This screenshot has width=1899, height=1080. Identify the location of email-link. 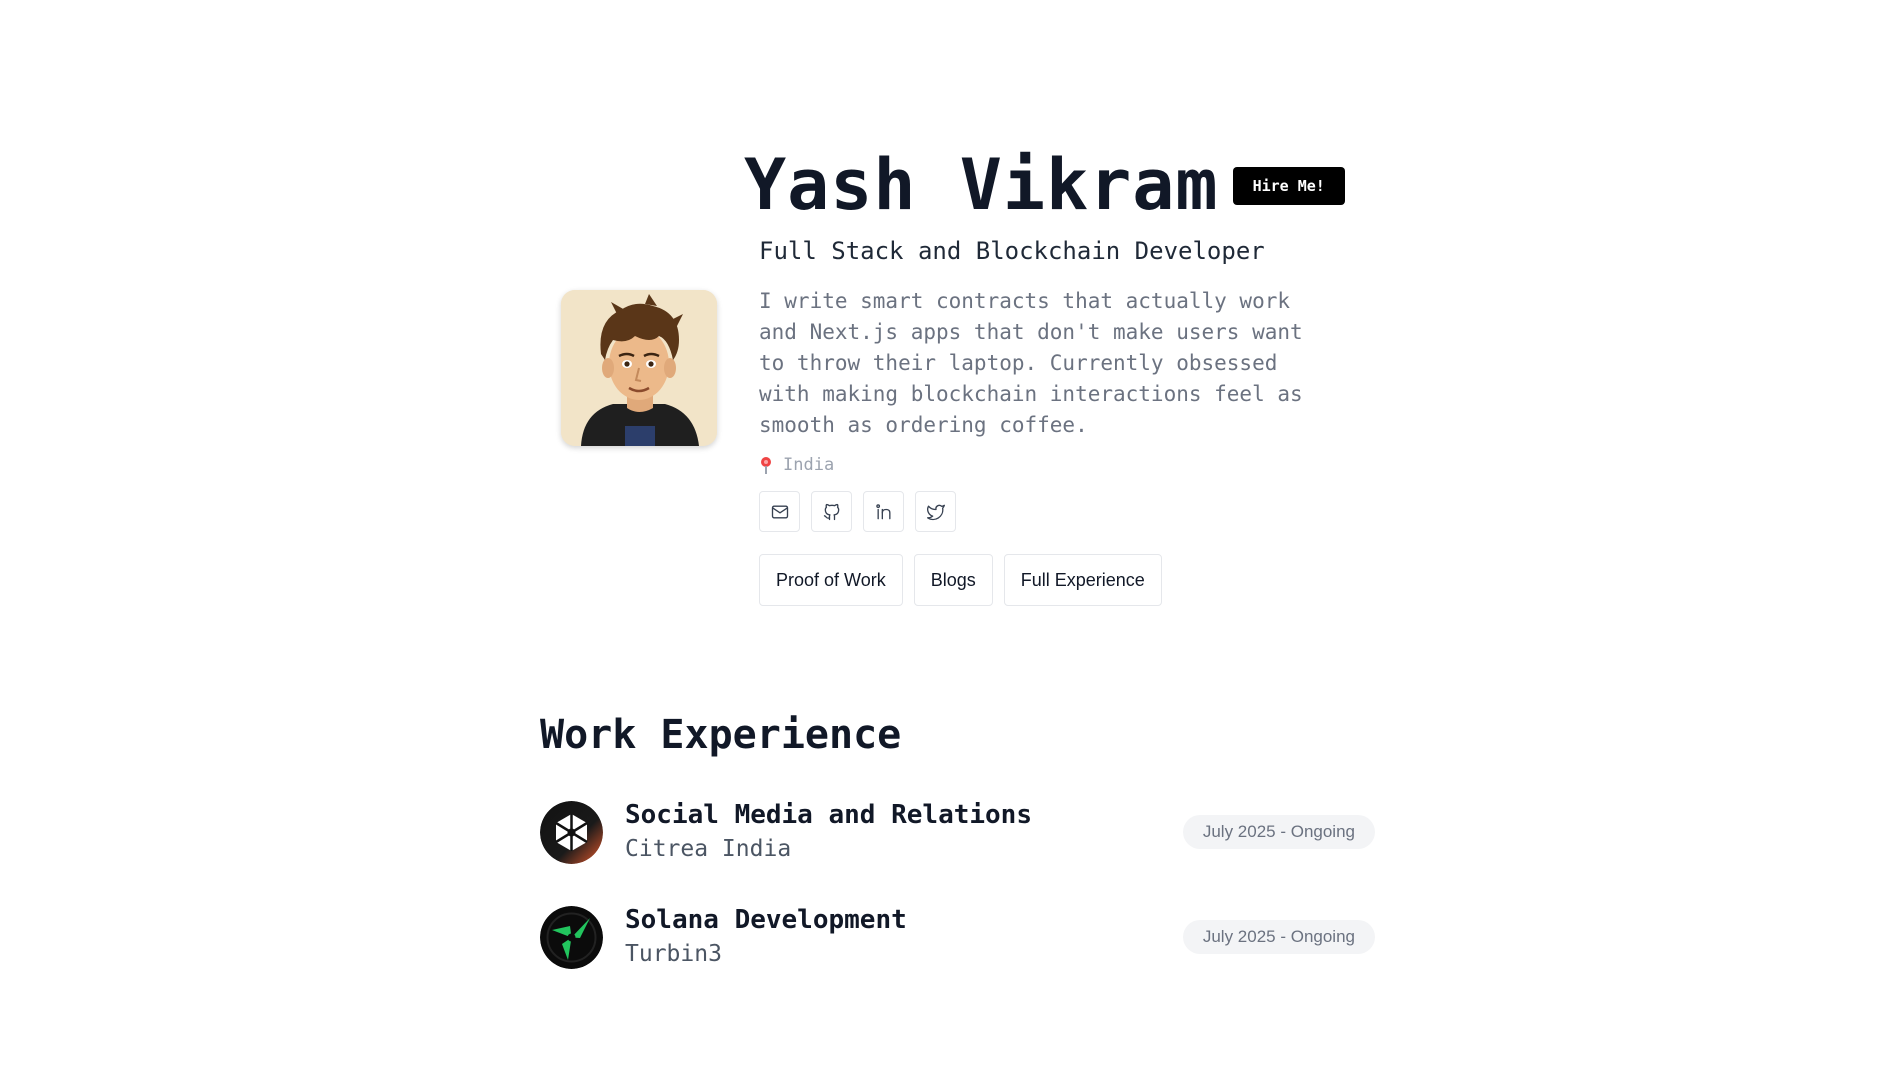
(779, 511).